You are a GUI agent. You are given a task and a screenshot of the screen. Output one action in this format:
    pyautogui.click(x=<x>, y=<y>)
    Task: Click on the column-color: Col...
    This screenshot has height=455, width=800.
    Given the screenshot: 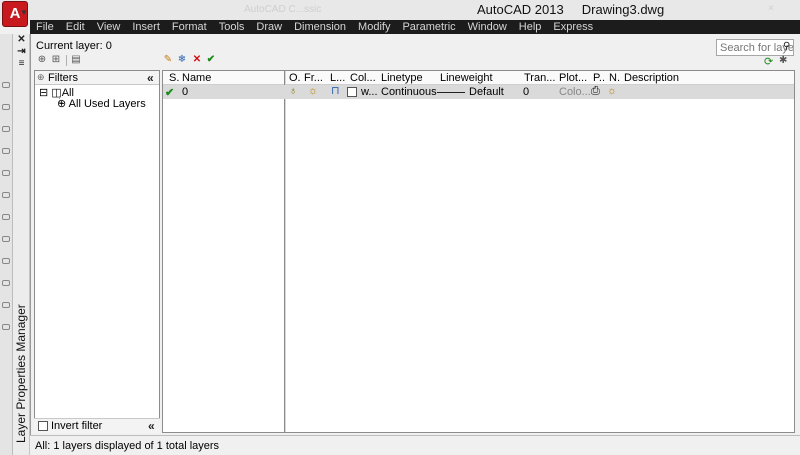 What is the action you would take?
    pyautogui.click(x=363, y=78)
    